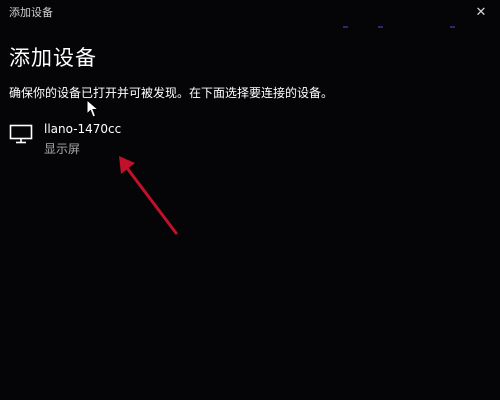 The image size is (500, 400). Describe the element at coordinates (62, 149) in the screenshot. I see `device-type: 显示屏` at that location.